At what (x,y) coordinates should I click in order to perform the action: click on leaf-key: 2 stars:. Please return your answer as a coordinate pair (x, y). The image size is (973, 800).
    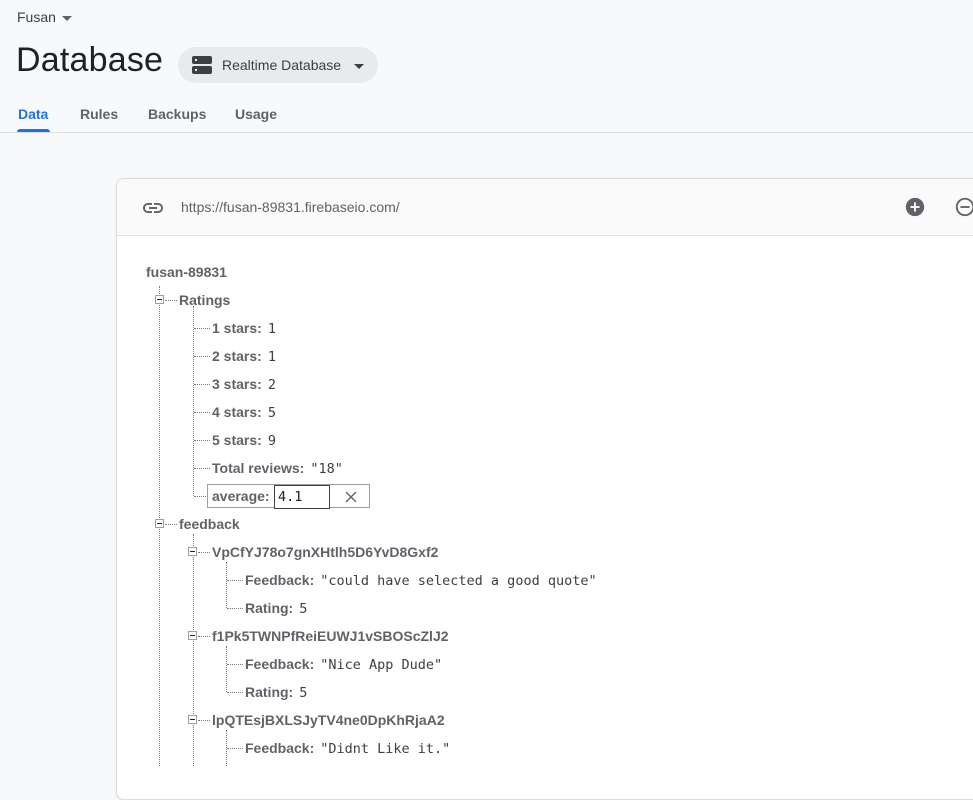
    Looking at the image, I should click on (237, 356).